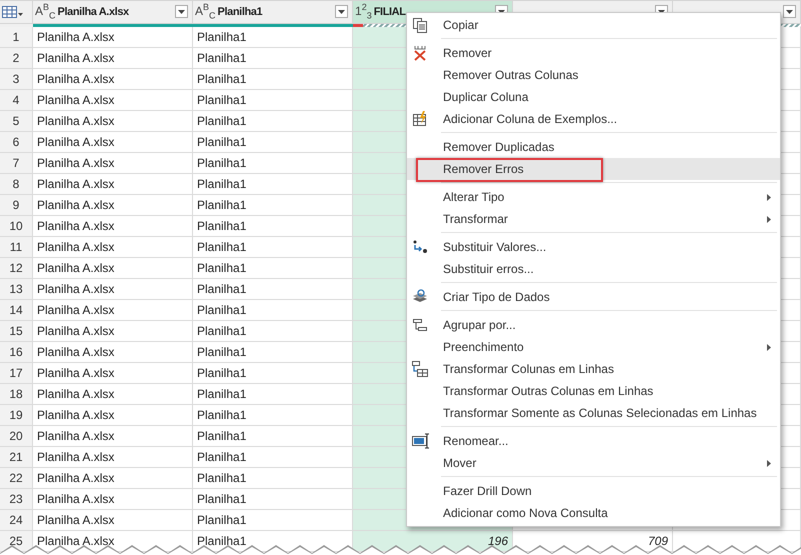  I want to click on row-number: 13, so click(16, 289).